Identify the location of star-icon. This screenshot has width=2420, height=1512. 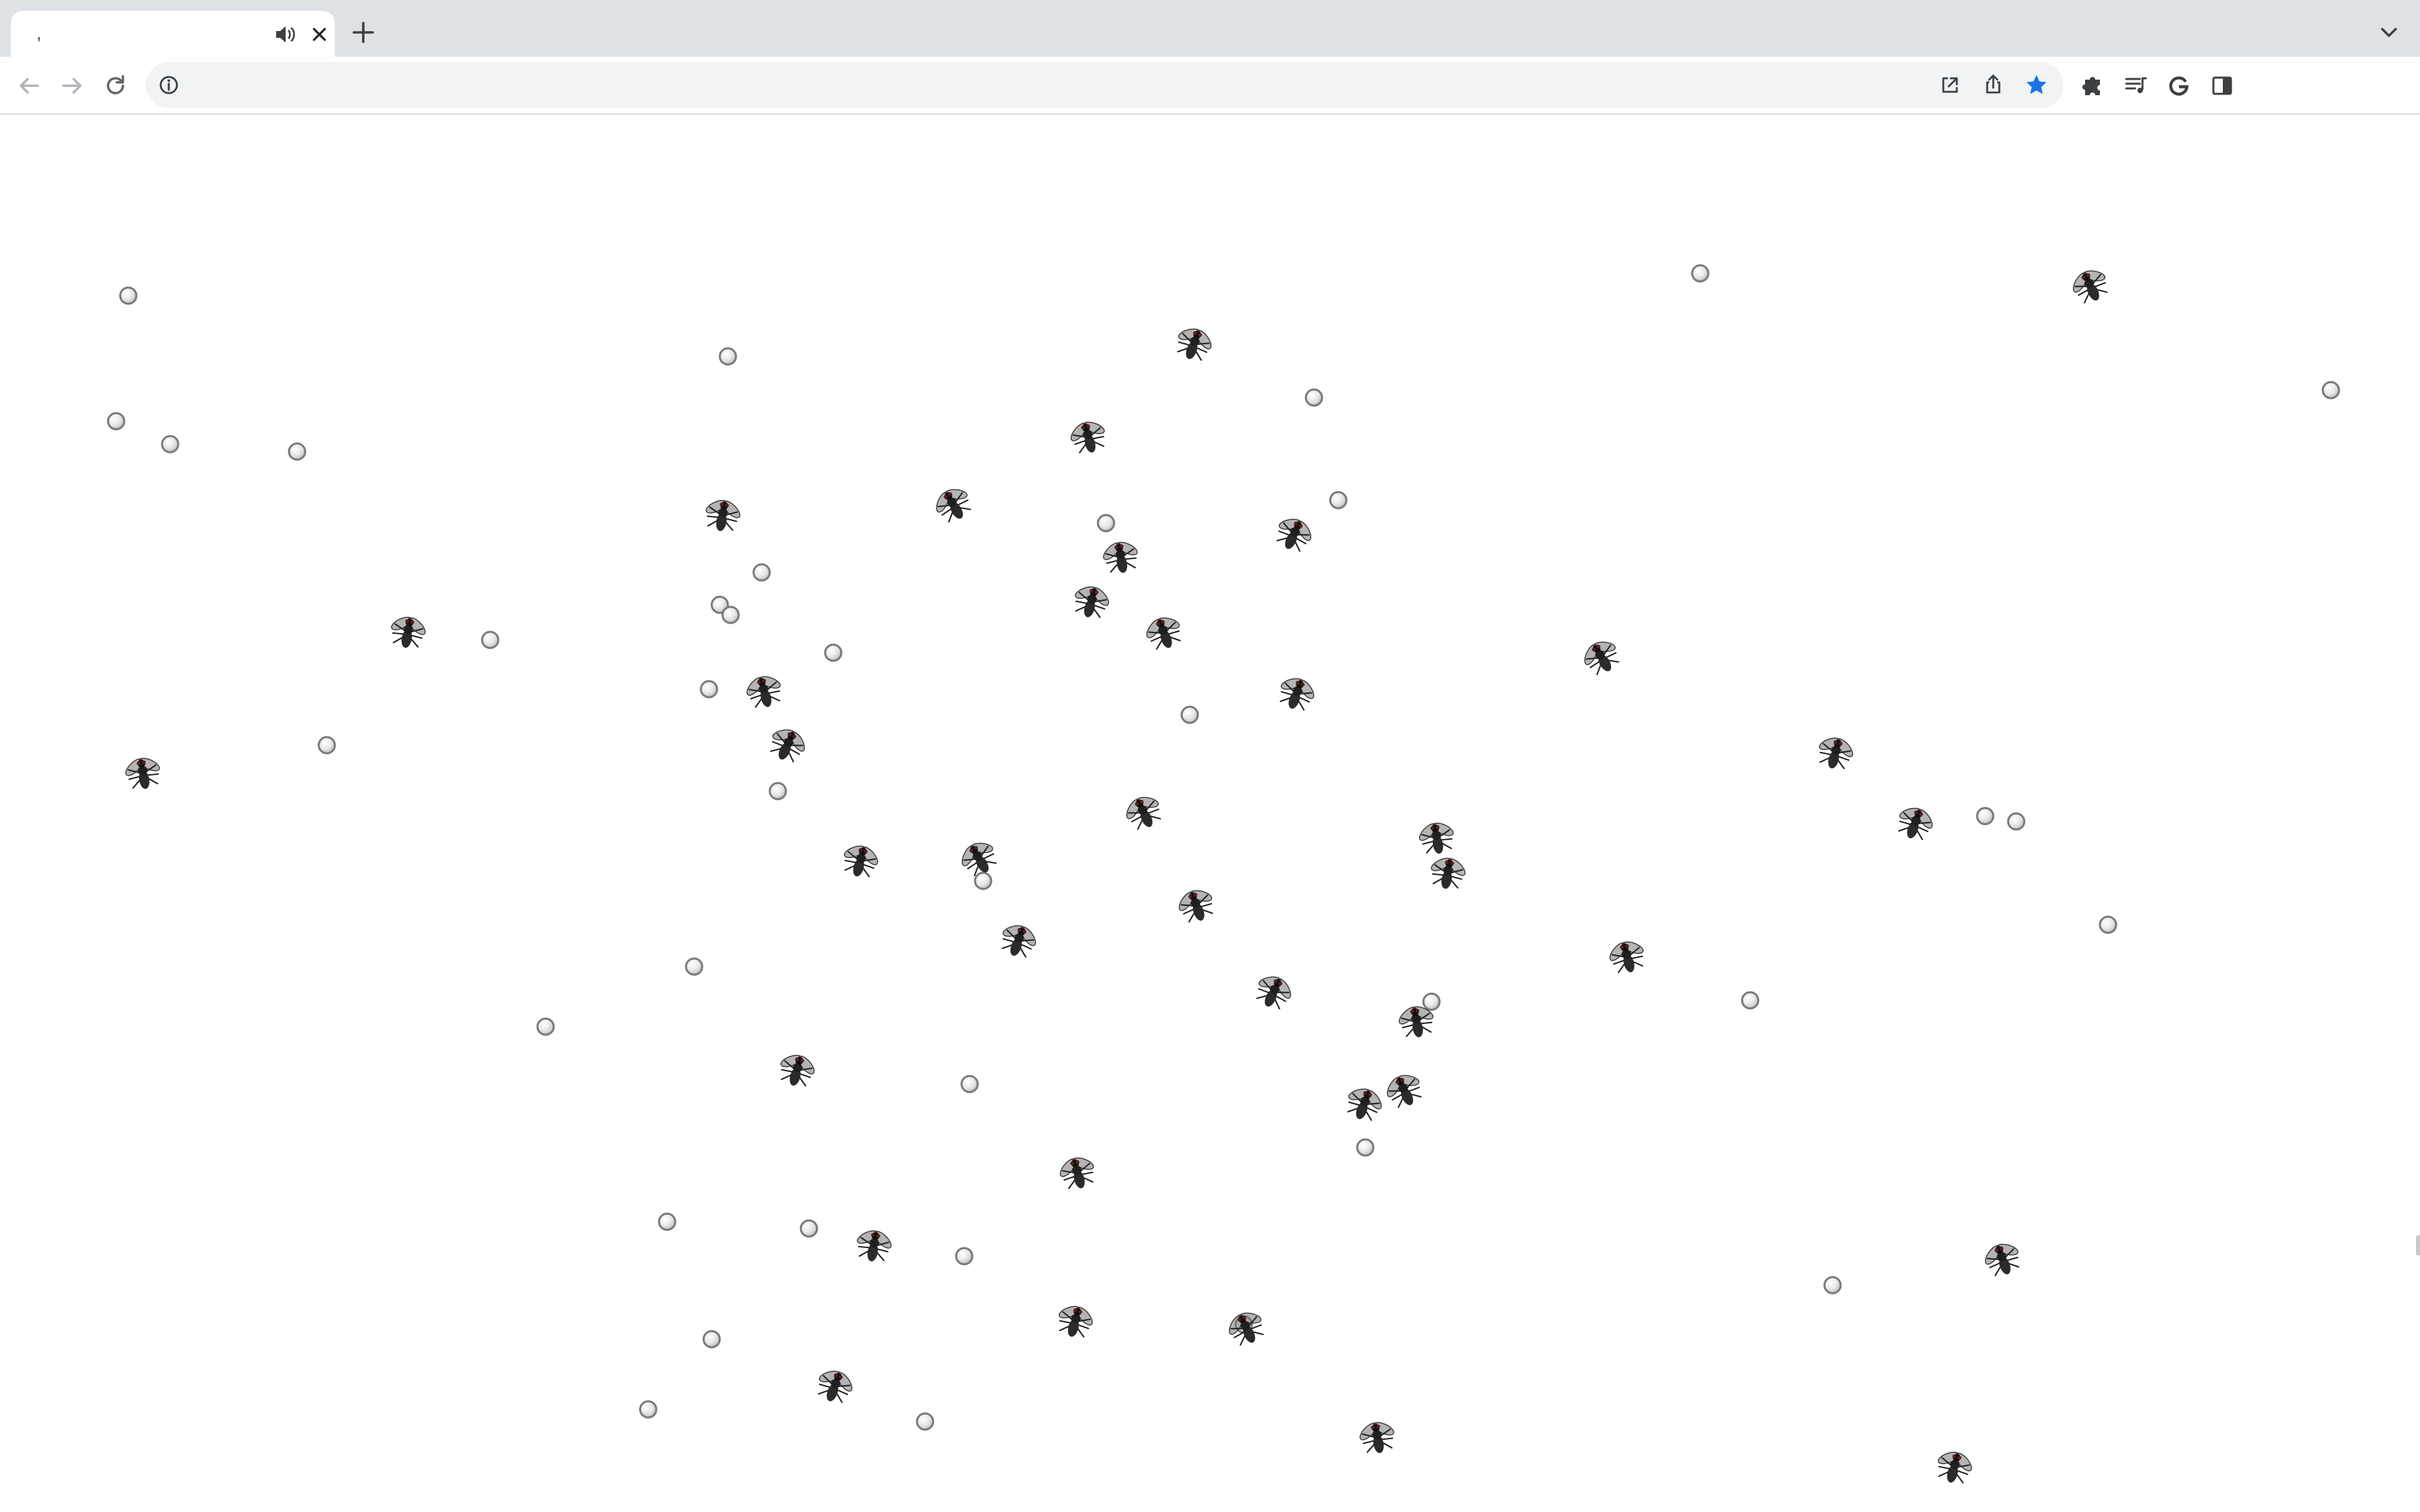
(2036, 85).